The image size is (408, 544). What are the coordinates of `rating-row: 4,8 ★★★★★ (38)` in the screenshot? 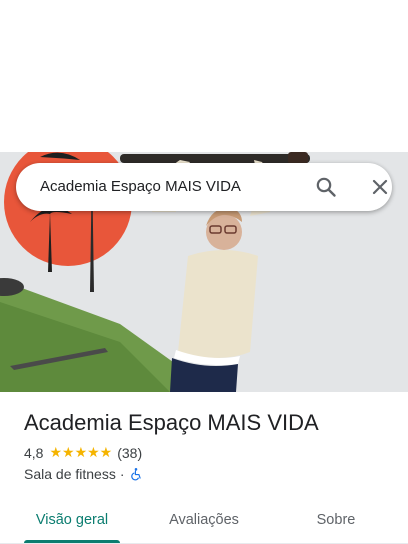 It's located at (83, 453).